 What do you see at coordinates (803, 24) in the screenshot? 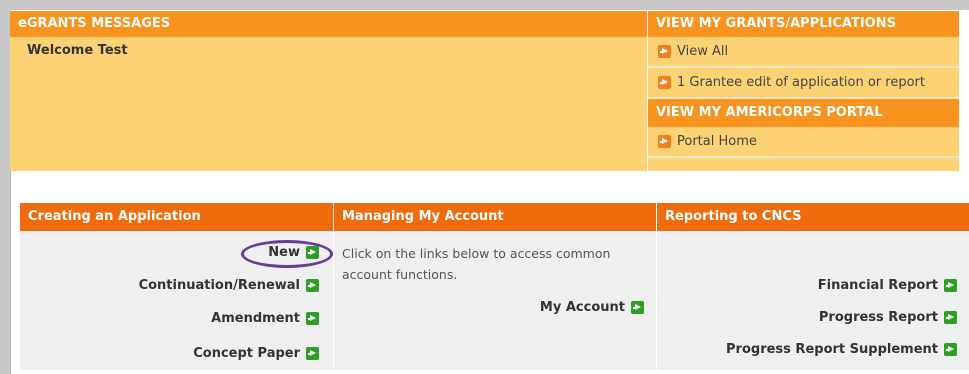
I see `grants-applications-header: VIEW MY GRANTS/APPLICATIONS` at bounding box center [803, 24].